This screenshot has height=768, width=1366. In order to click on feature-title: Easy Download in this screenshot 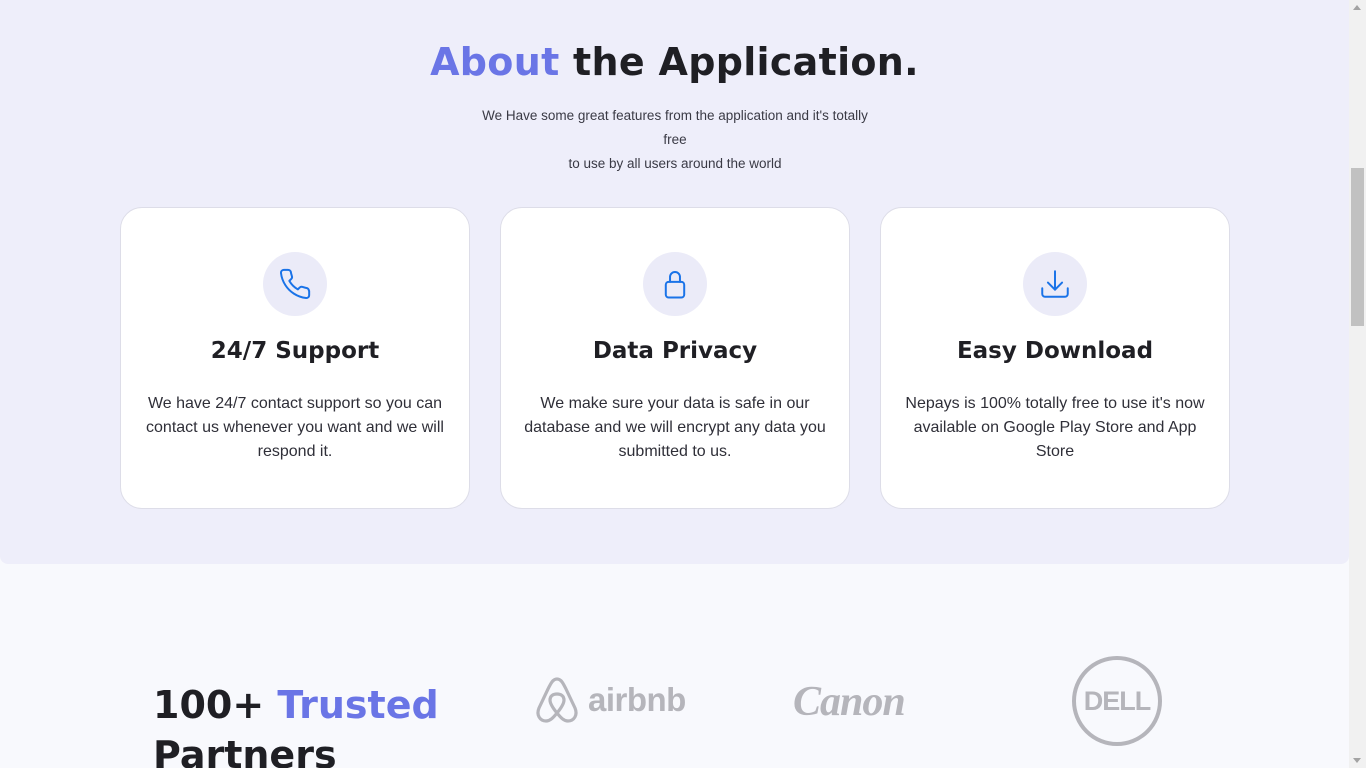, I will do `click(1055, 351)`.